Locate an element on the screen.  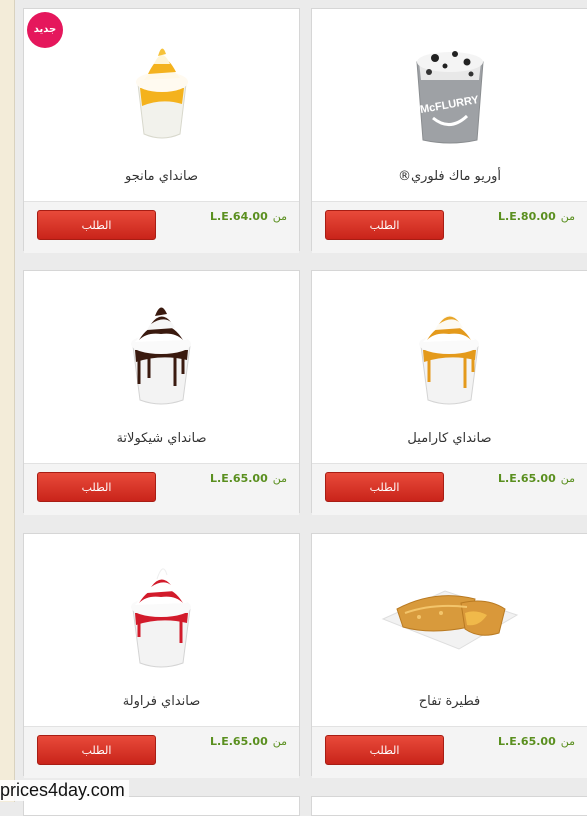
product-card: جديد صانداي مانجو الطلب L.E.64.00 من is located at coordinates (161, 130).